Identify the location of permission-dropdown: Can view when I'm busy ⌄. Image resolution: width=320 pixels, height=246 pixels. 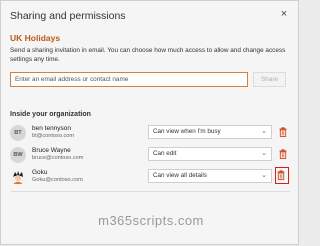
(210, 132).